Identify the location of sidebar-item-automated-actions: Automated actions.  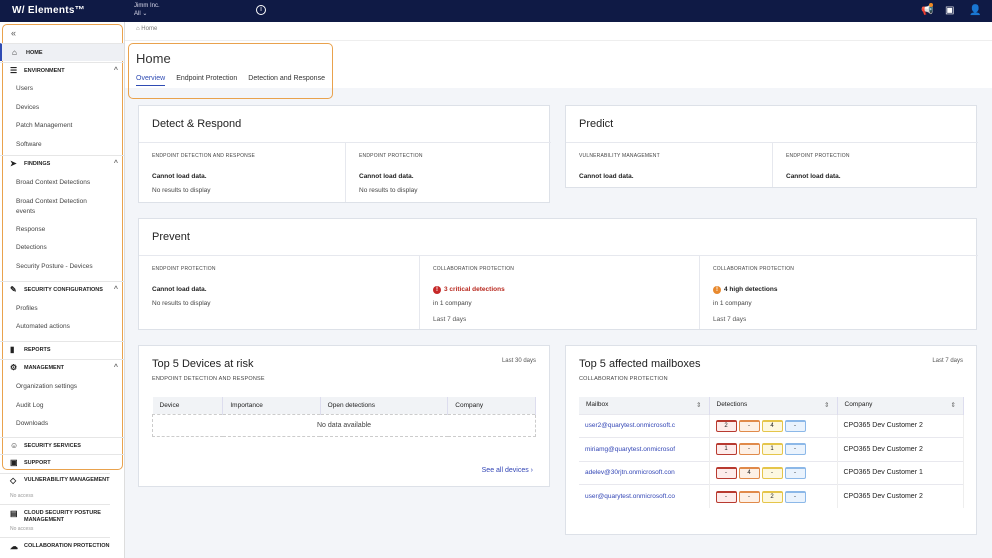
(62, 326).